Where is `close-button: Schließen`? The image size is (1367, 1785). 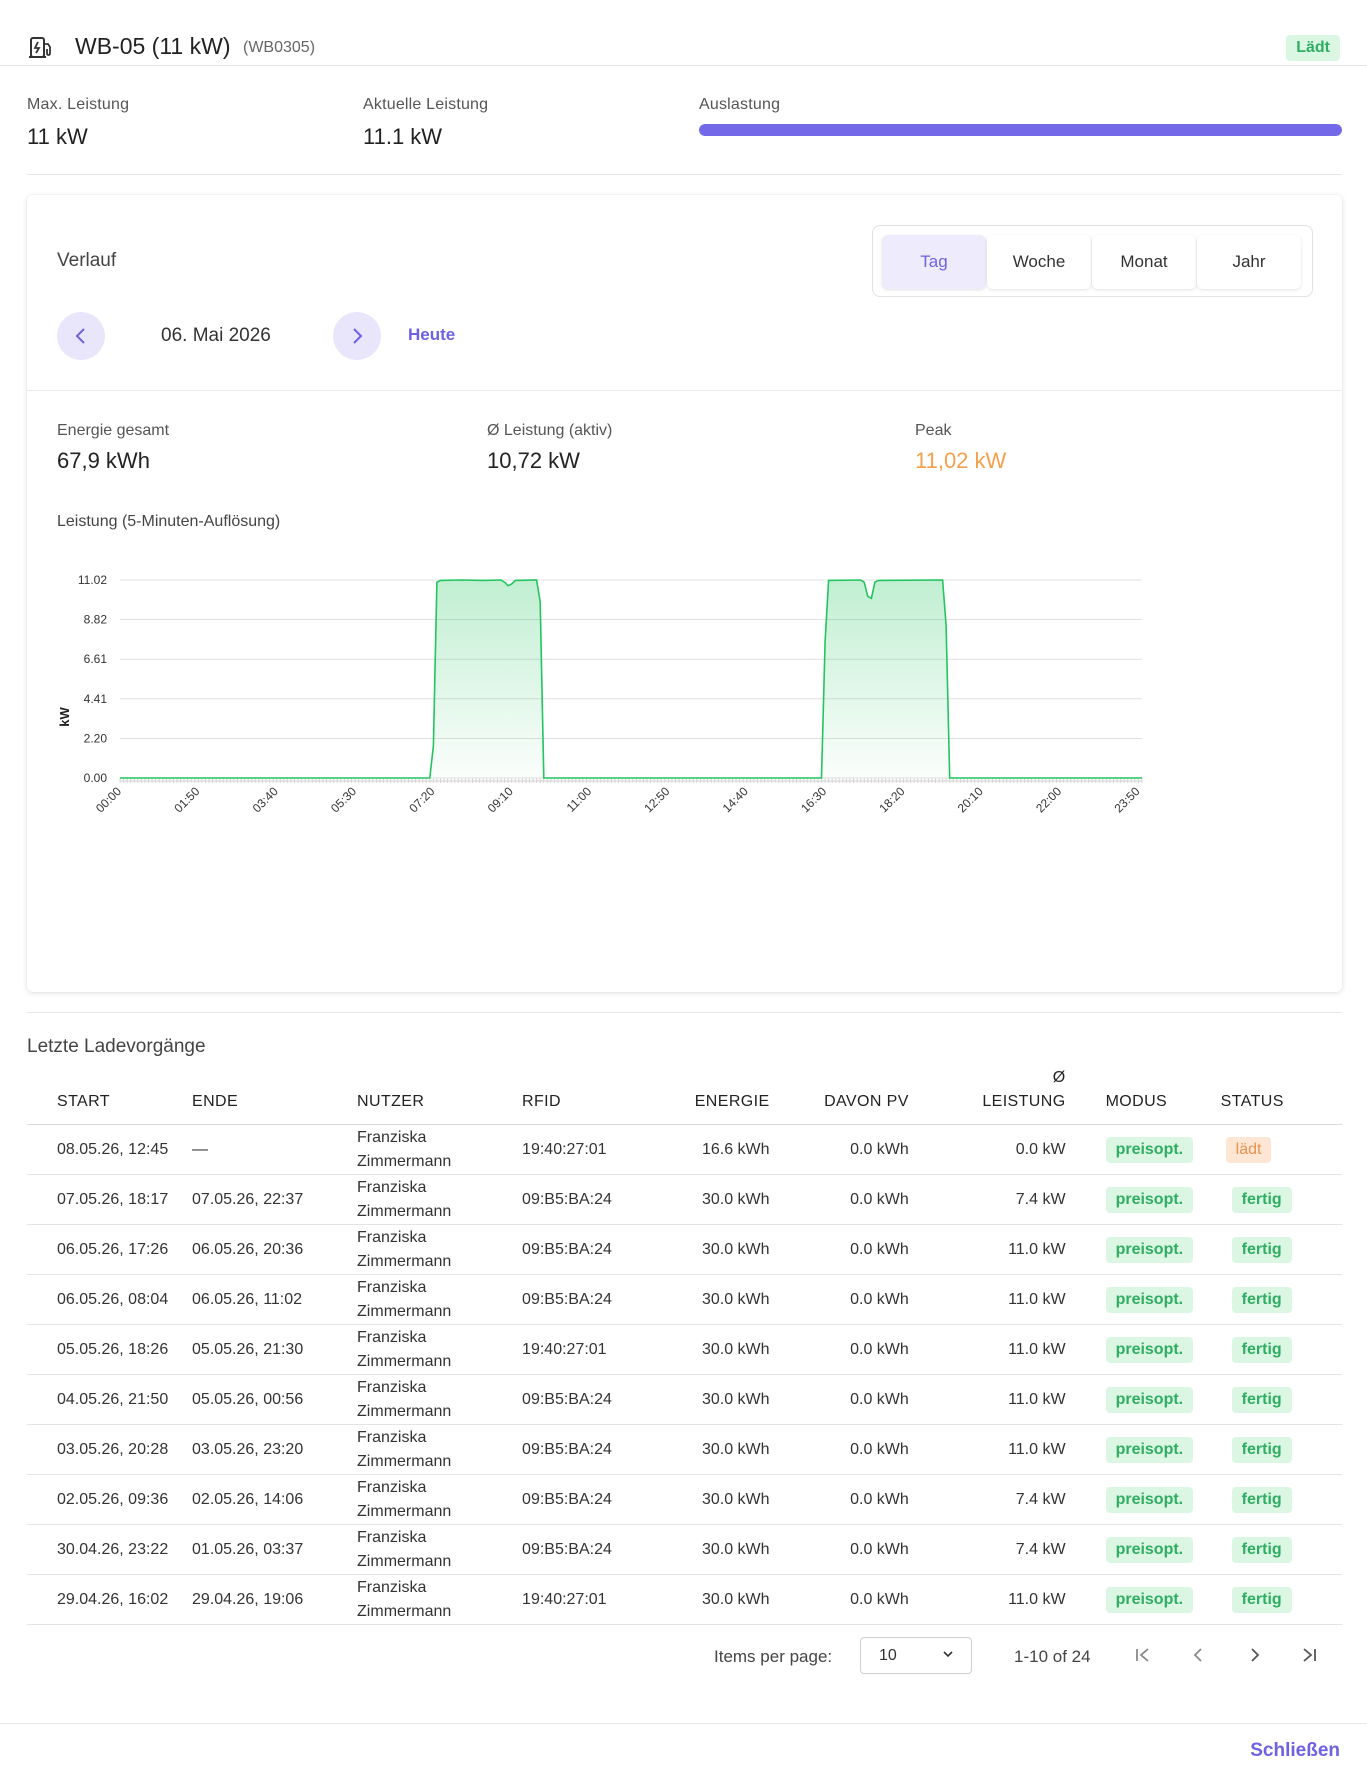 close-button: Schließen is located at coordinates (1295, 1751).